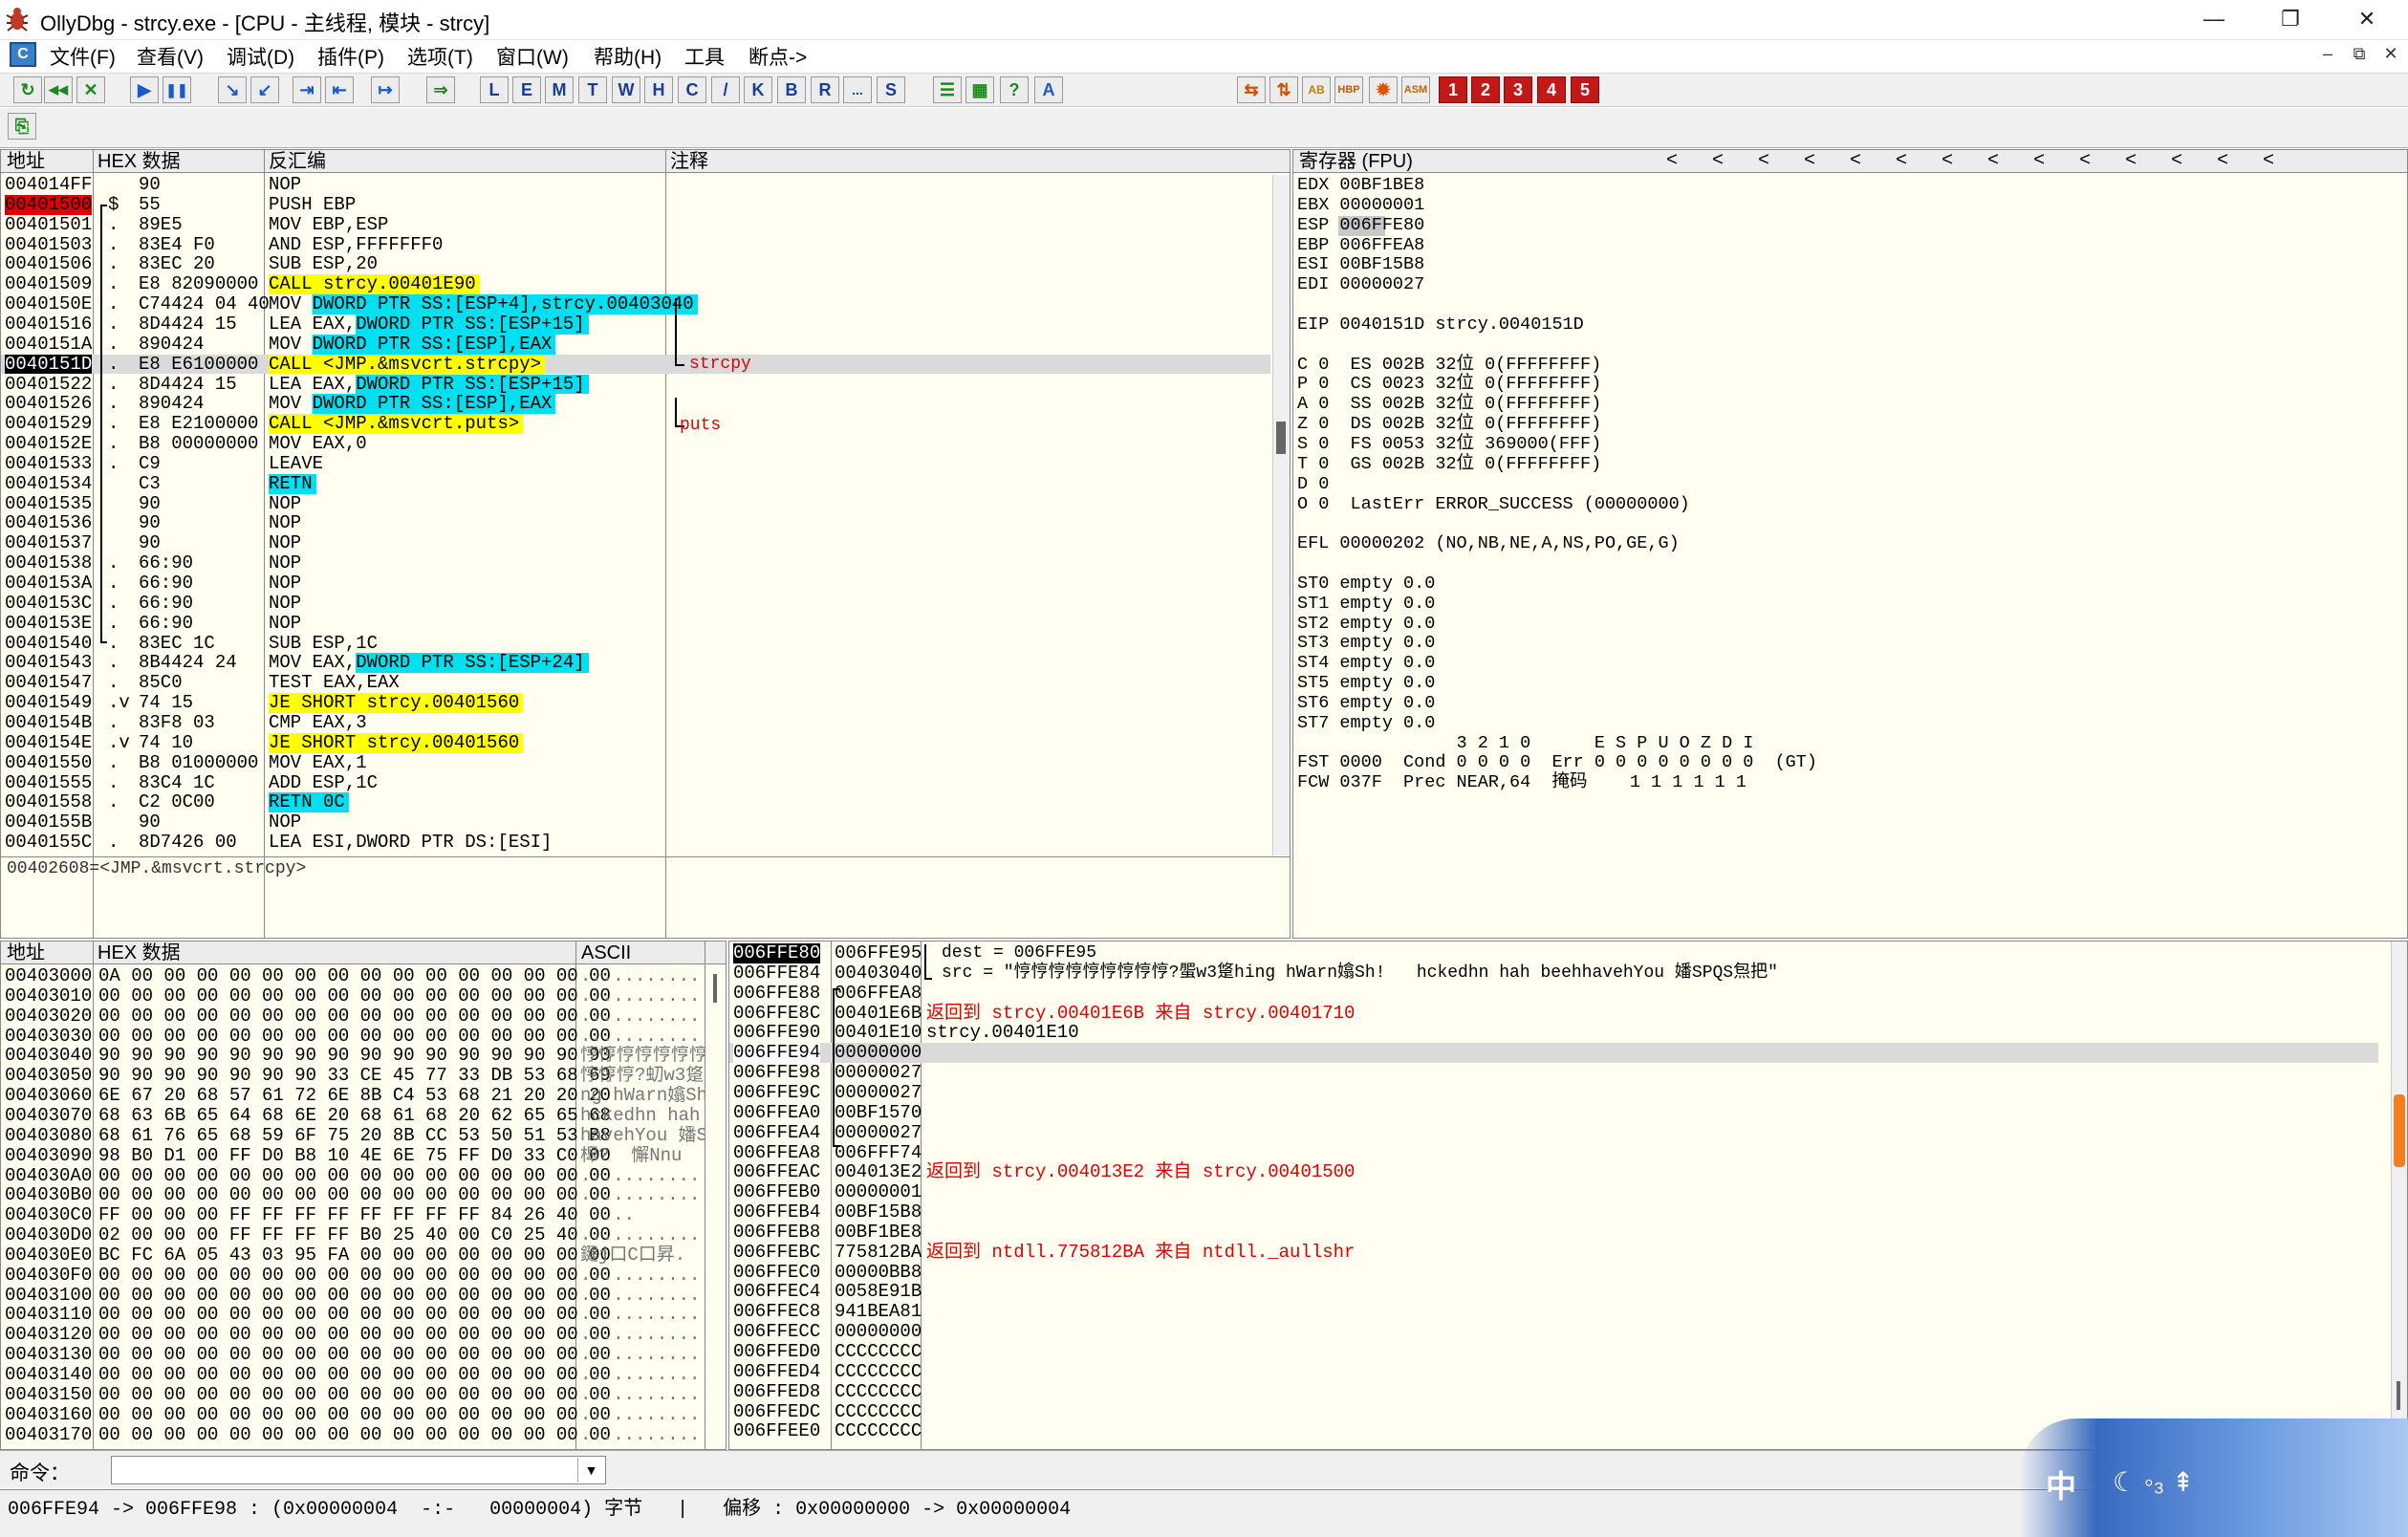 This screenshot has height=1537, width=2408. Describe the element at coordinates (177, 89) in the screenshot. I see `pause-icon: ❚❚` at that location.